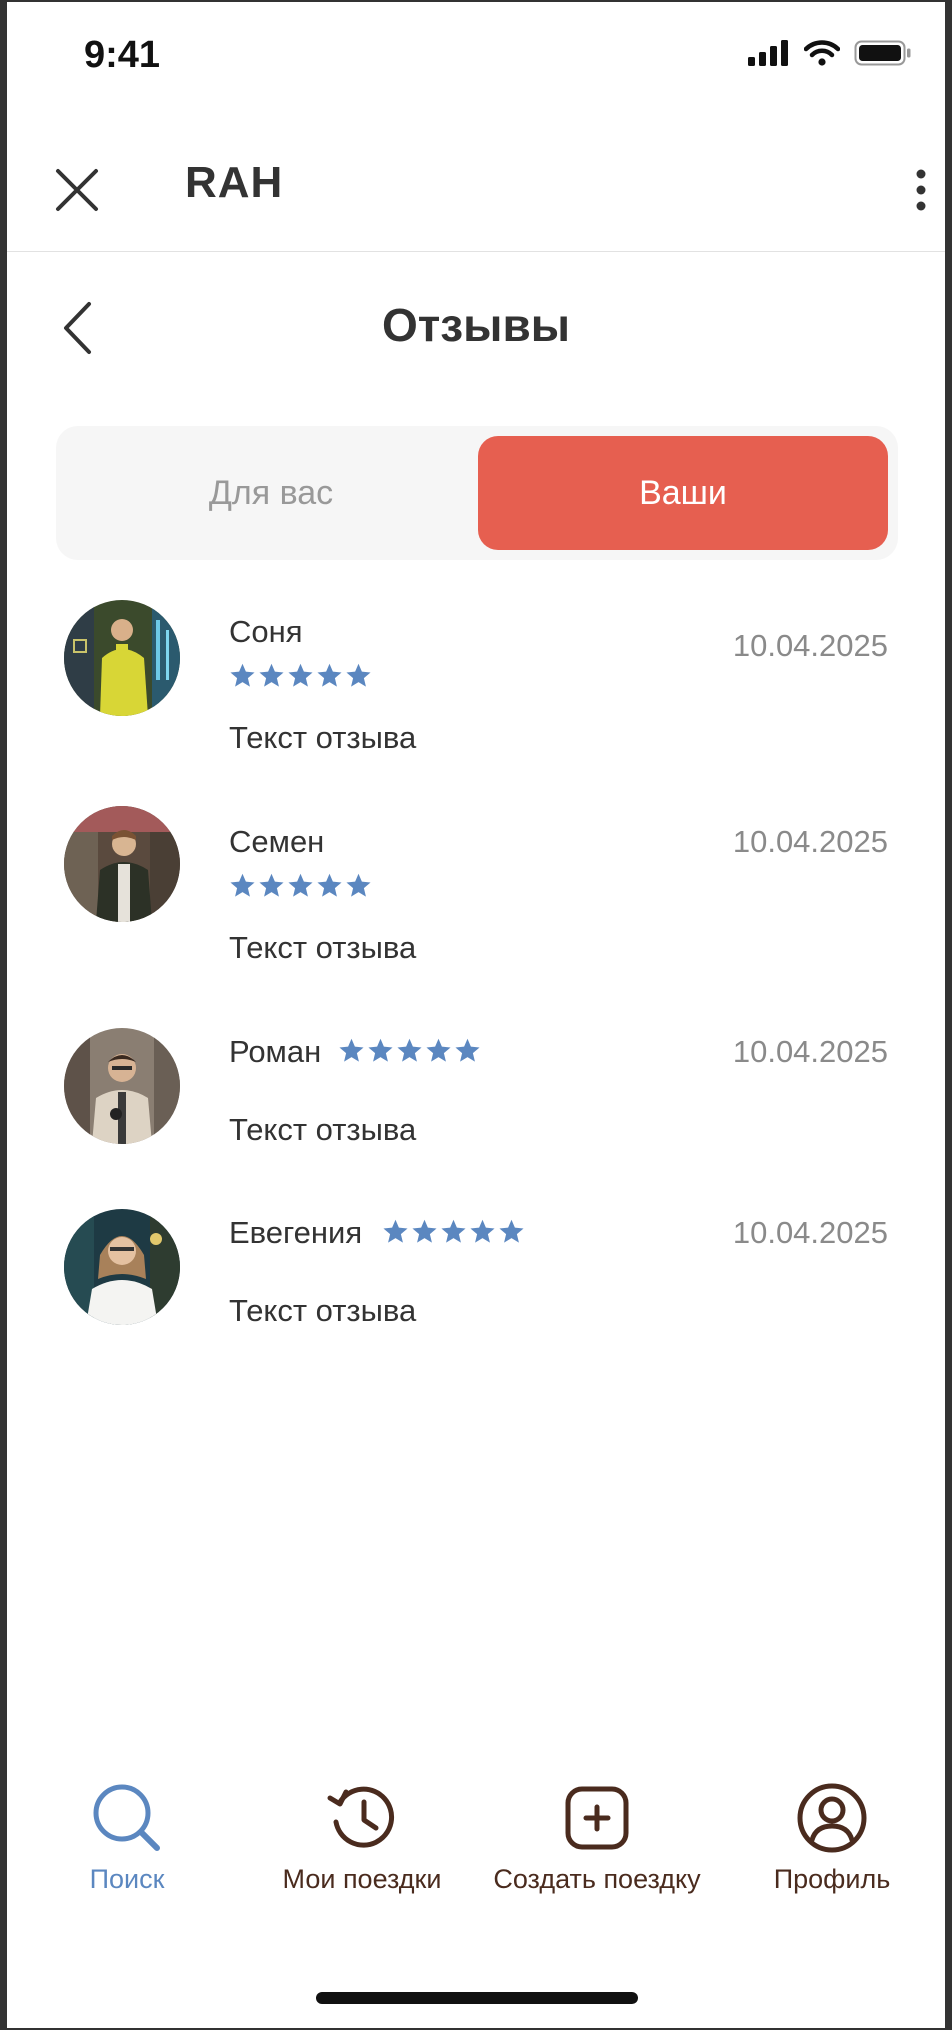  Describe the element at coordinates (362, 1818) in the screenshot. I see `history-icon` at that location.